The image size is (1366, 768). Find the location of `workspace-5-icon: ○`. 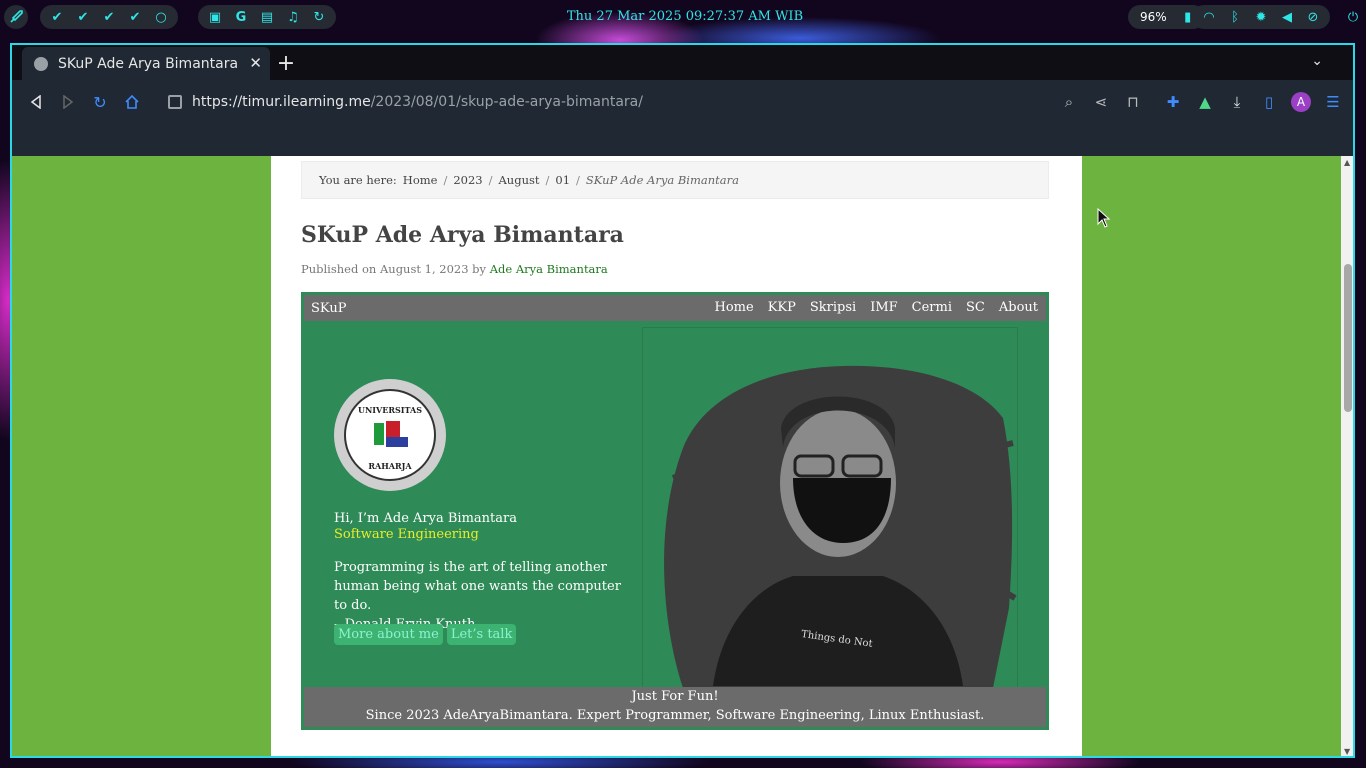

workspace-5-icon: ○ is located at coordinates (161, 17).